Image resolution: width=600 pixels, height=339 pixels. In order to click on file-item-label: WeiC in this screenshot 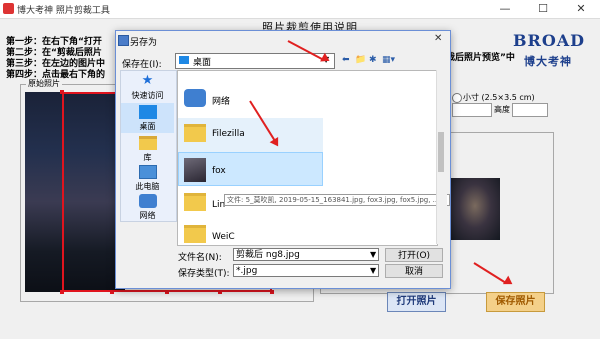, I will do `click(223, 237)`.